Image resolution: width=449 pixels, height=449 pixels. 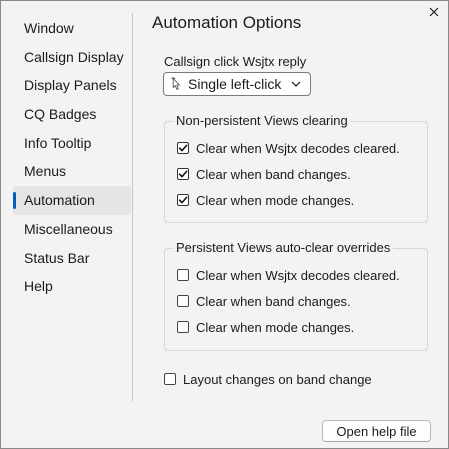 I want to click on sidebar-item-cq-badges: CQ Badges, so click(x=72, y=114).